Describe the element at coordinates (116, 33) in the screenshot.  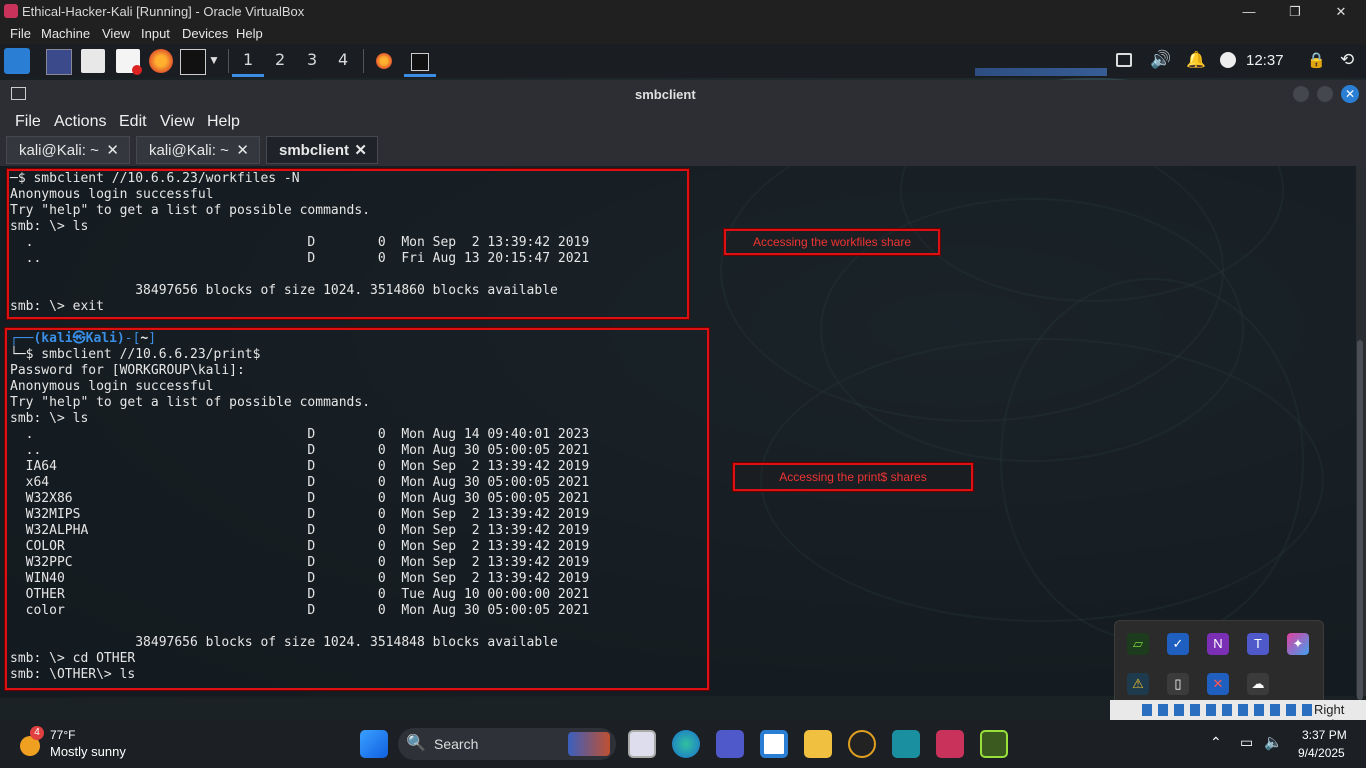
I see `vbox-menu-view: View` at that location.